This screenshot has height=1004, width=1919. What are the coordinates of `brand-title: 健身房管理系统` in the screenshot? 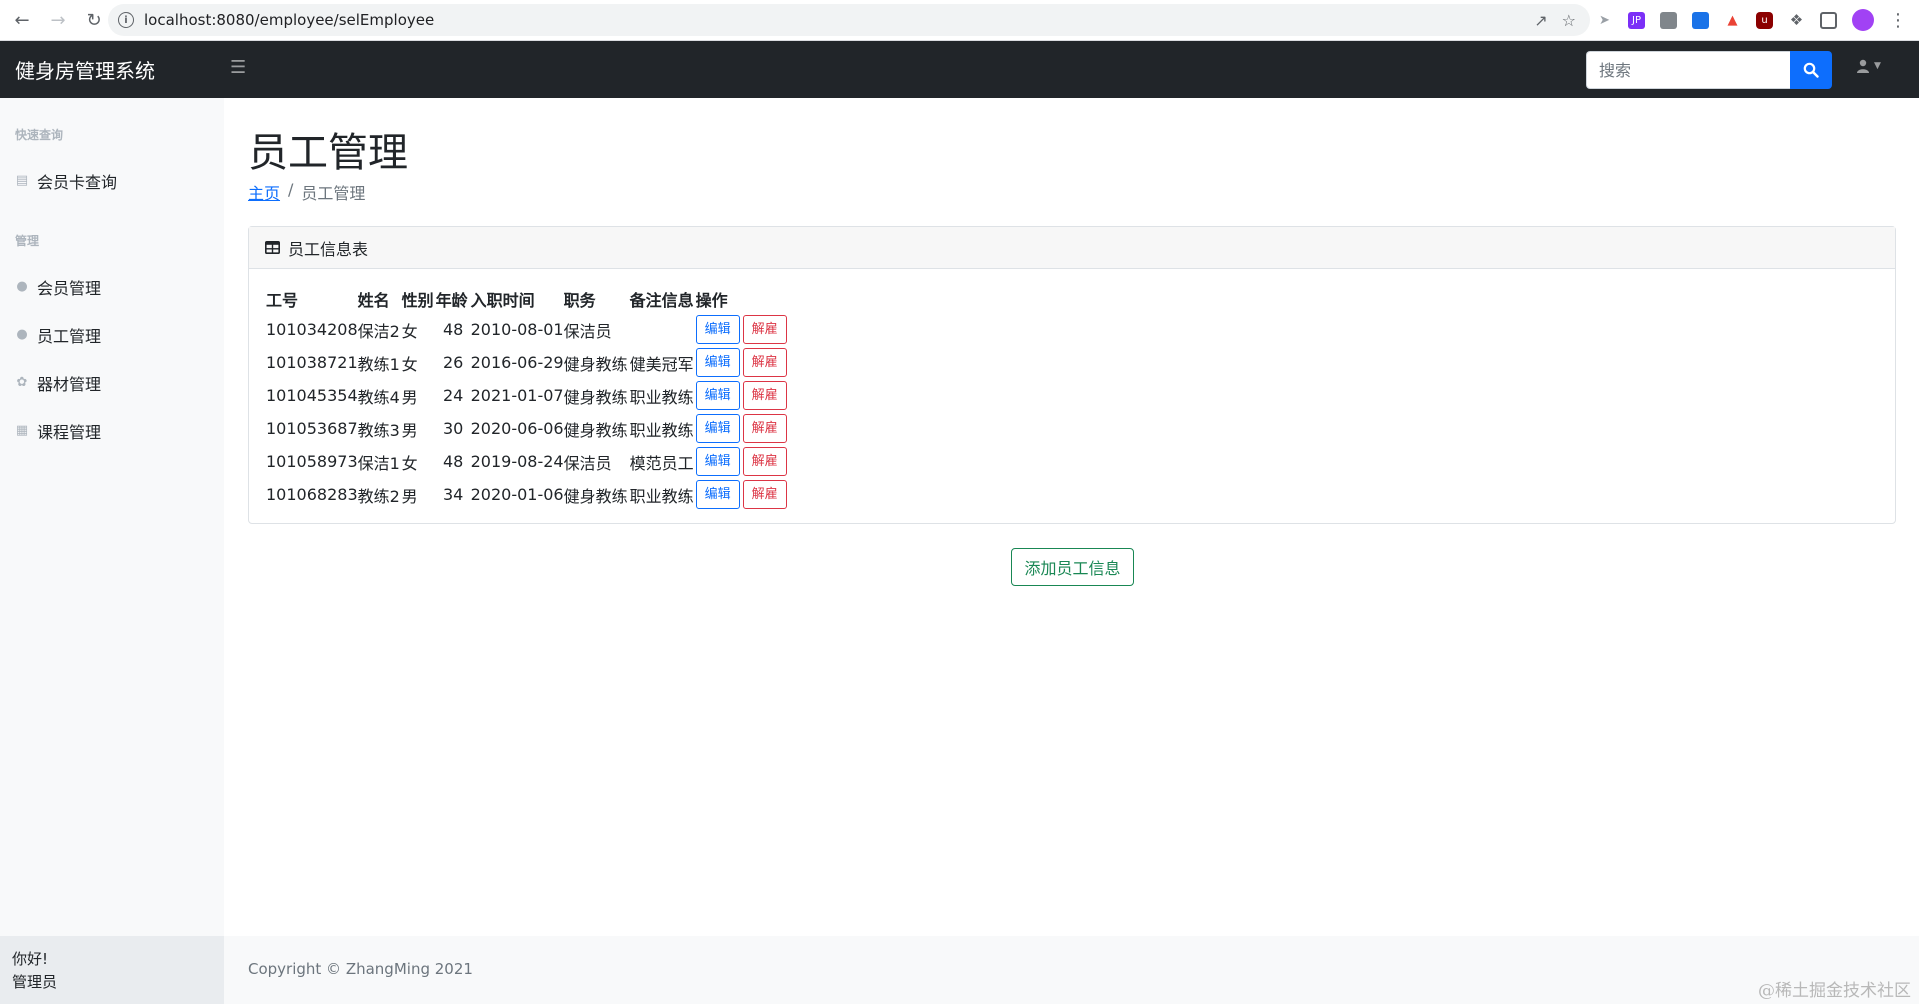 It's located at (85, 69).